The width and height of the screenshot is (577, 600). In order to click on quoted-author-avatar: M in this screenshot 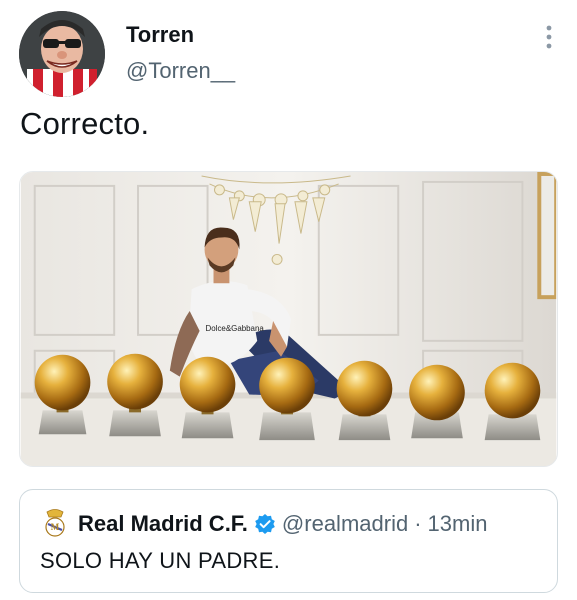, I will do `click(55, 523)`.